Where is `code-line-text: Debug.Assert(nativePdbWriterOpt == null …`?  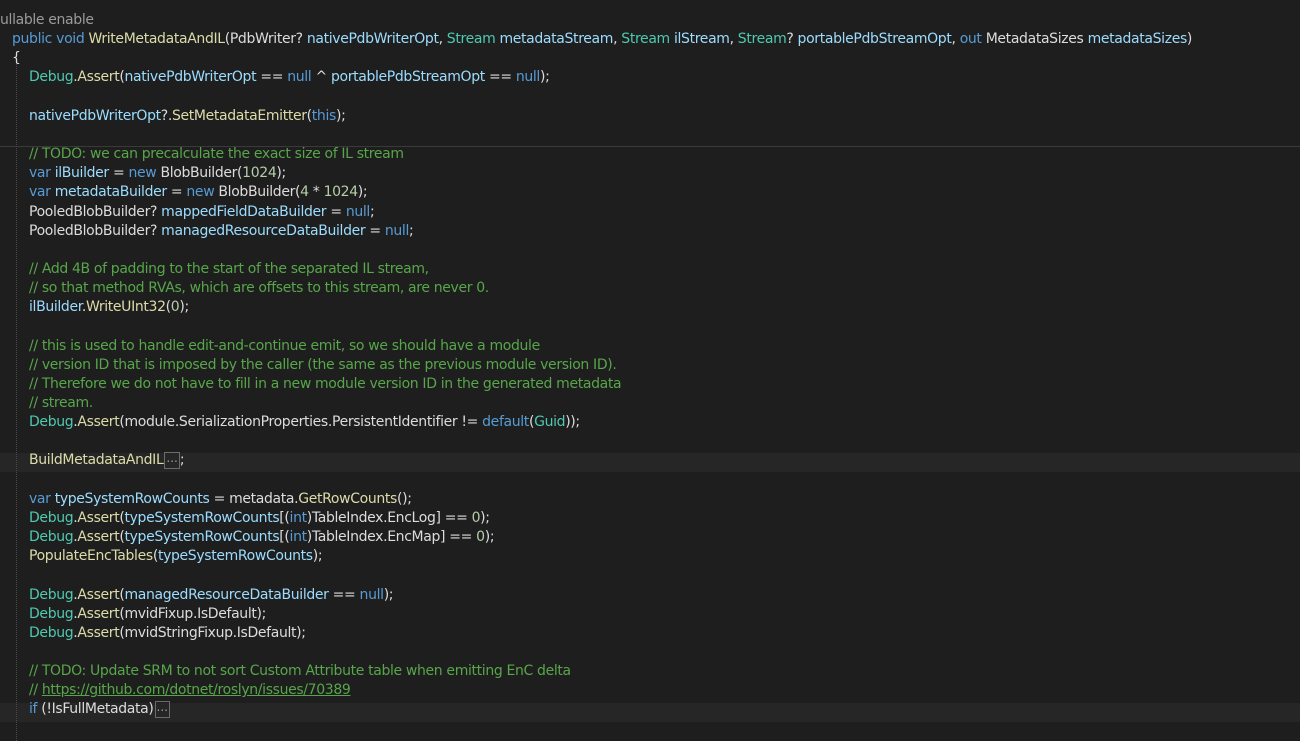 code-line-text: Debug.Assert(nativePdbWriterOpt == null … is located at coordinates (289, 77).